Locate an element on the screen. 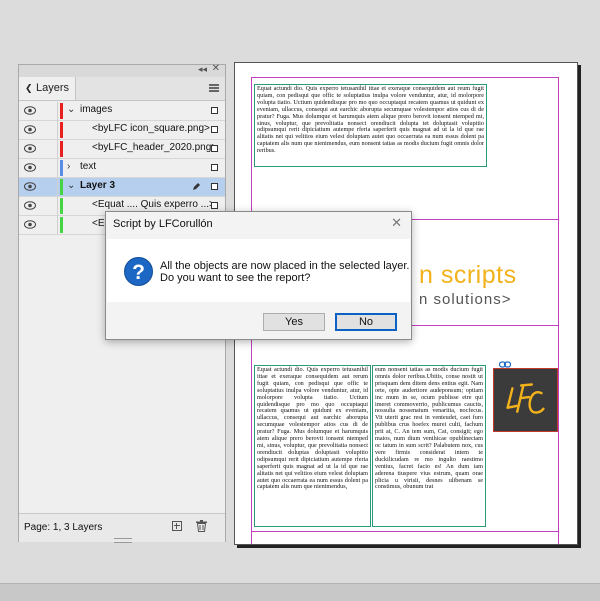 The image size is (600, 601). lfc-logo-mark is located at coordinates (525, 398).